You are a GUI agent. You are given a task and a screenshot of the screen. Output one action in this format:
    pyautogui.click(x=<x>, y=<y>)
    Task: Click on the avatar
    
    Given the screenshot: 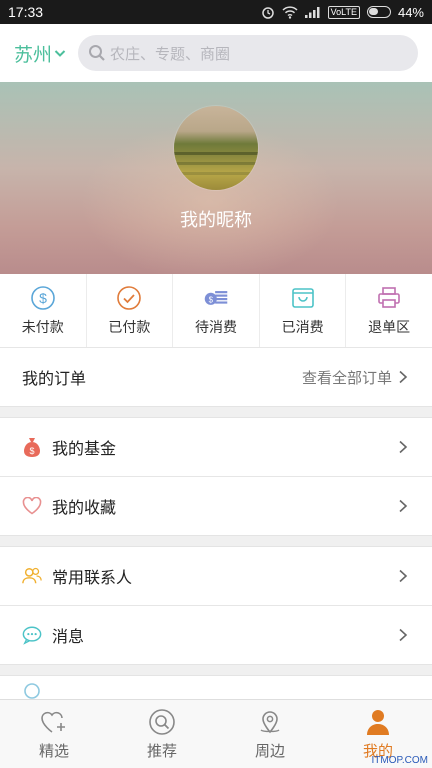 What is the action you would take?
    pyautogui.click(x=216, y=148)
    